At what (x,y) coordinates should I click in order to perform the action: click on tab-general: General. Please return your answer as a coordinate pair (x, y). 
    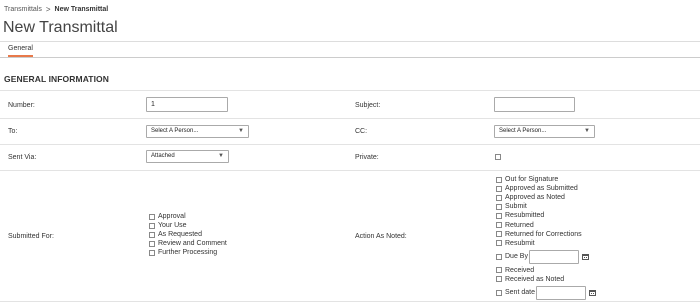
    Looking at the image, I should click on (20, 51).